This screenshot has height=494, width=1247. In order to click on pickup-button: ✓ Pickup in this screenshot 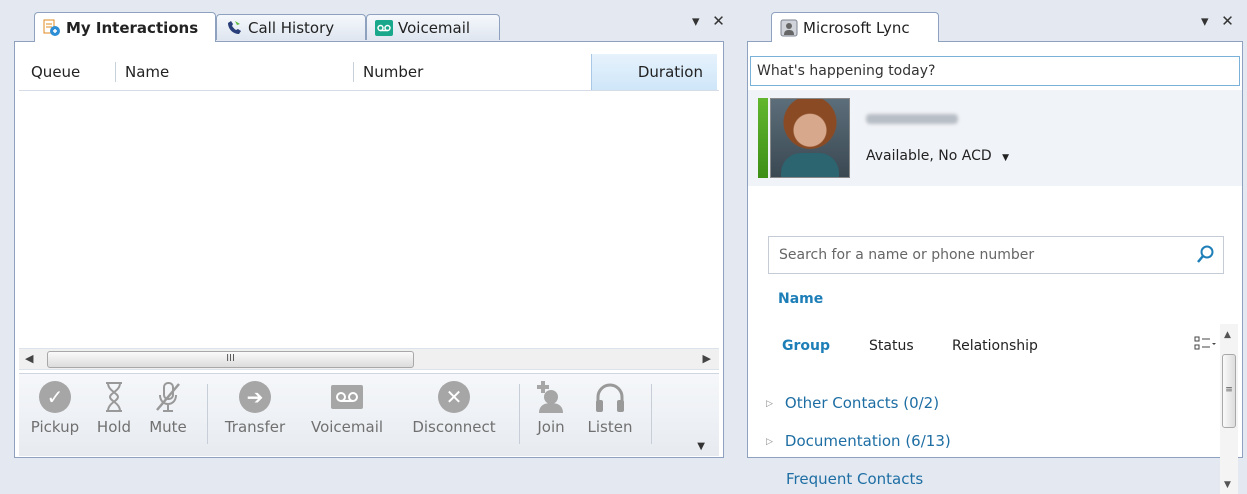, I will do `click(55, 408)`.